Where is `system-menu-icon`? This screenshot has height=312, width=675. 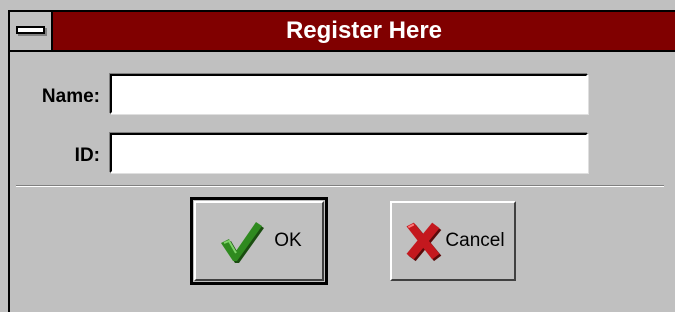
system-menu-icon is located at coordinates (30, 30).